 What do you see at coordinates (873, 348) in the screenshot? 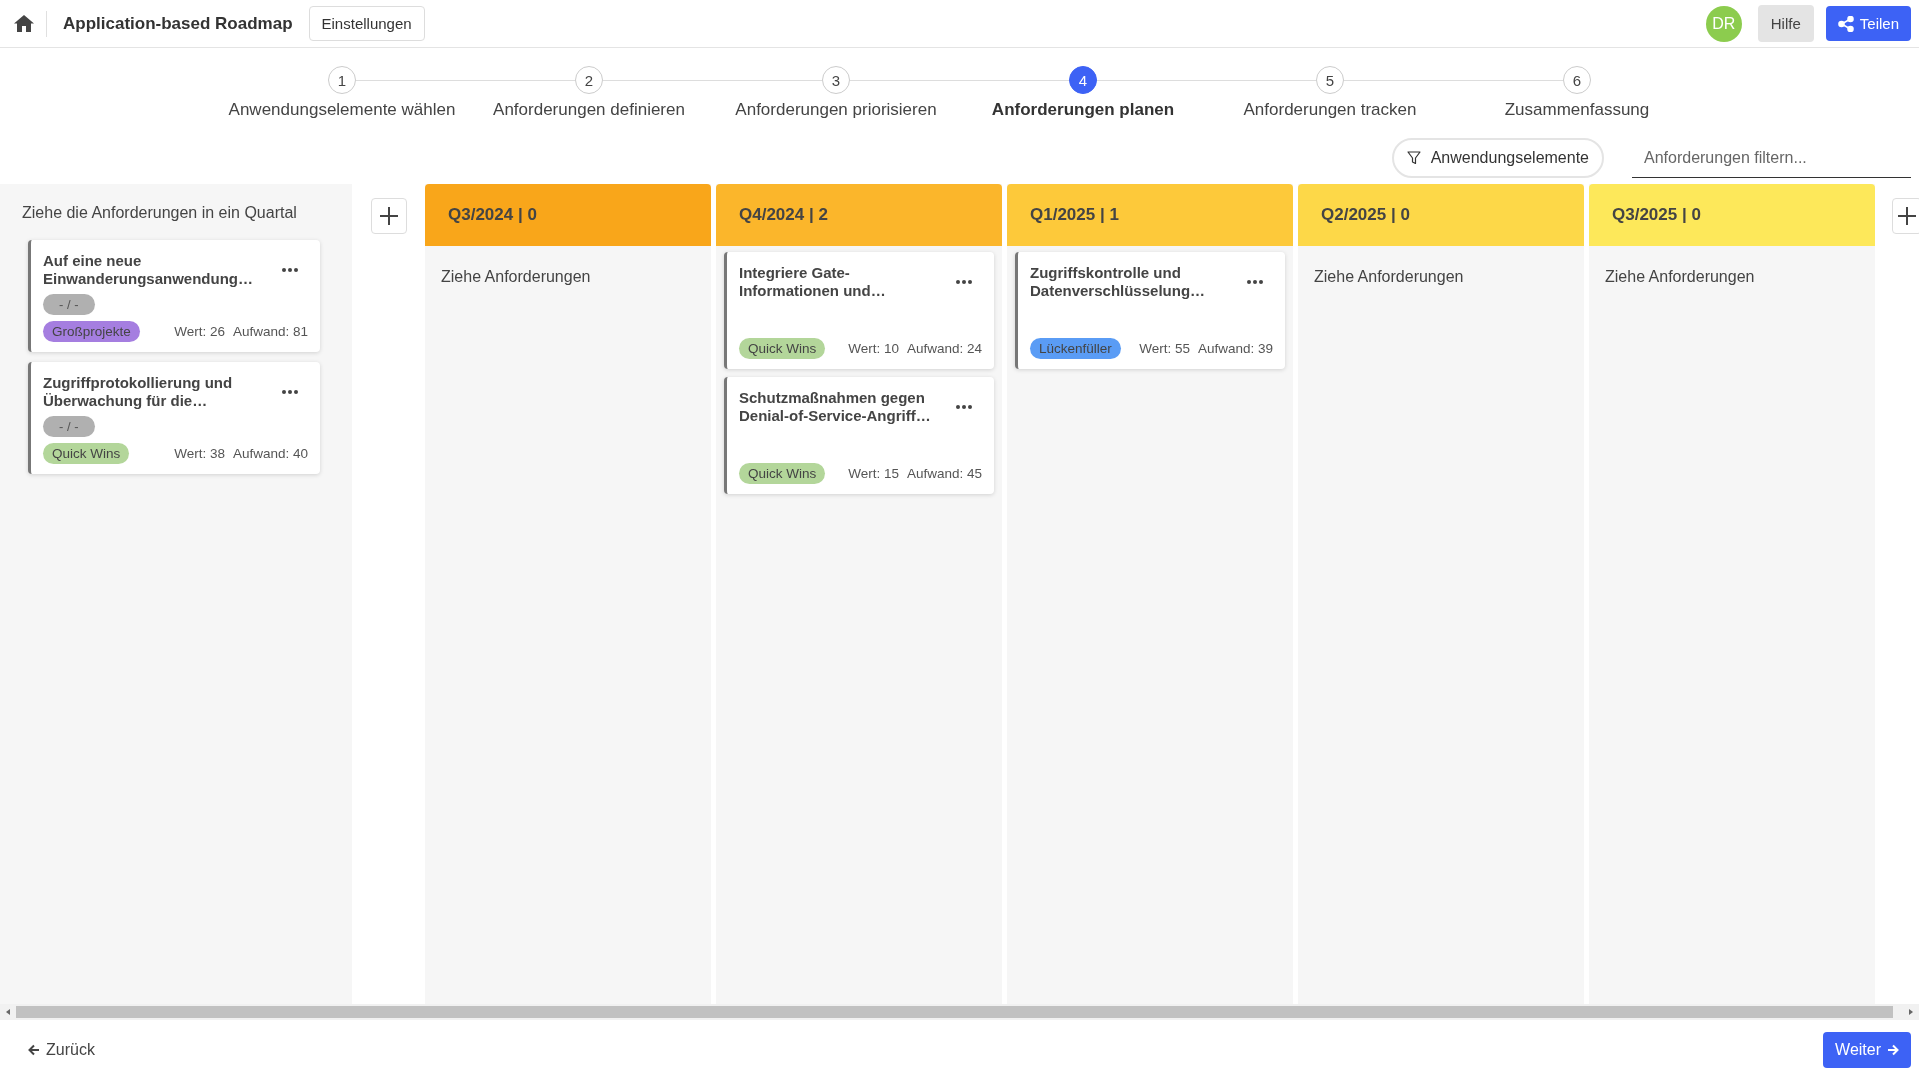
I see `value-label: Wert: 10` at bounding box center [873, 348].